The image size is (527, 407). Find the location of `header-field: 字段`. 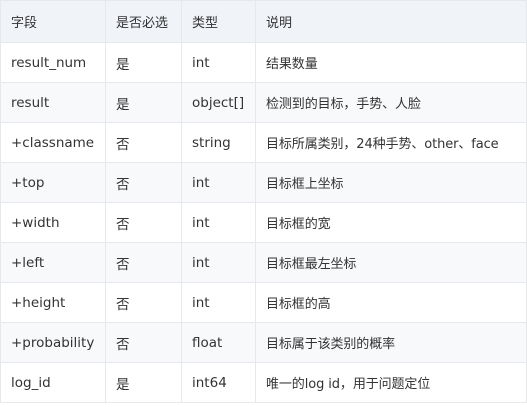

header-field: 字段 is located at coordinates (53, 21).